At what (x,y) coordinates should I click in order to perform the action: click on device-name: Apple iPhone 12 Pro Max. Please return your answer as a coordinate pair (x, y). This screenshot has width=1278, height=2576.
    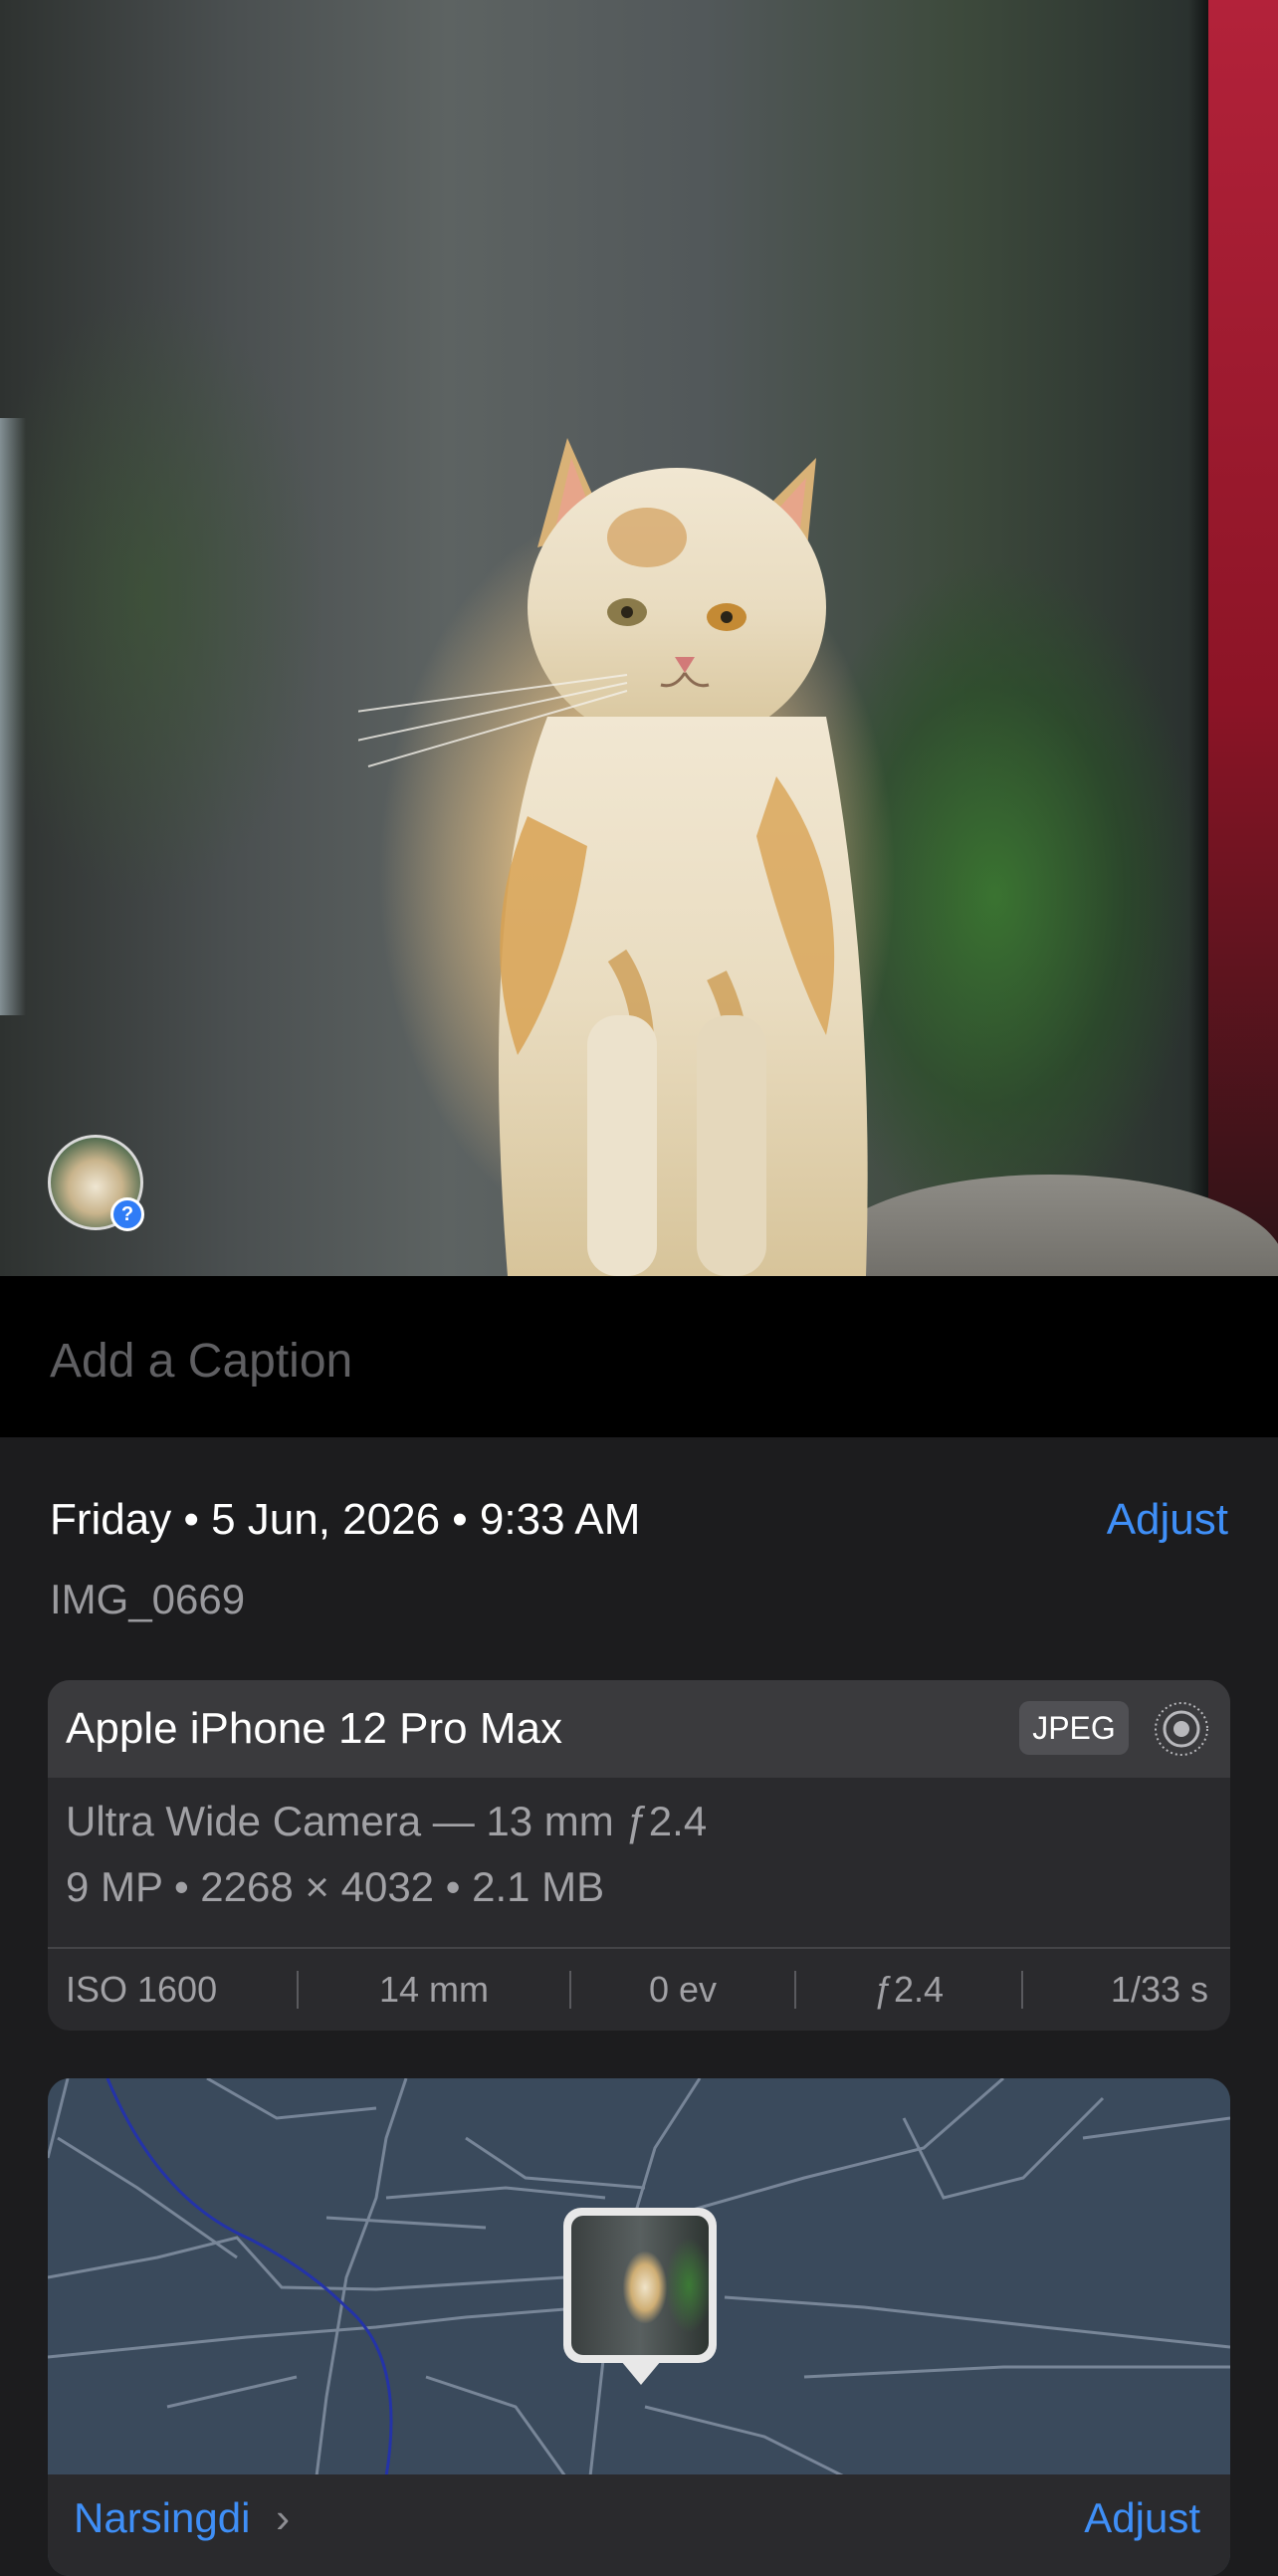
    Looking at the image, I should click on (314, 1728).